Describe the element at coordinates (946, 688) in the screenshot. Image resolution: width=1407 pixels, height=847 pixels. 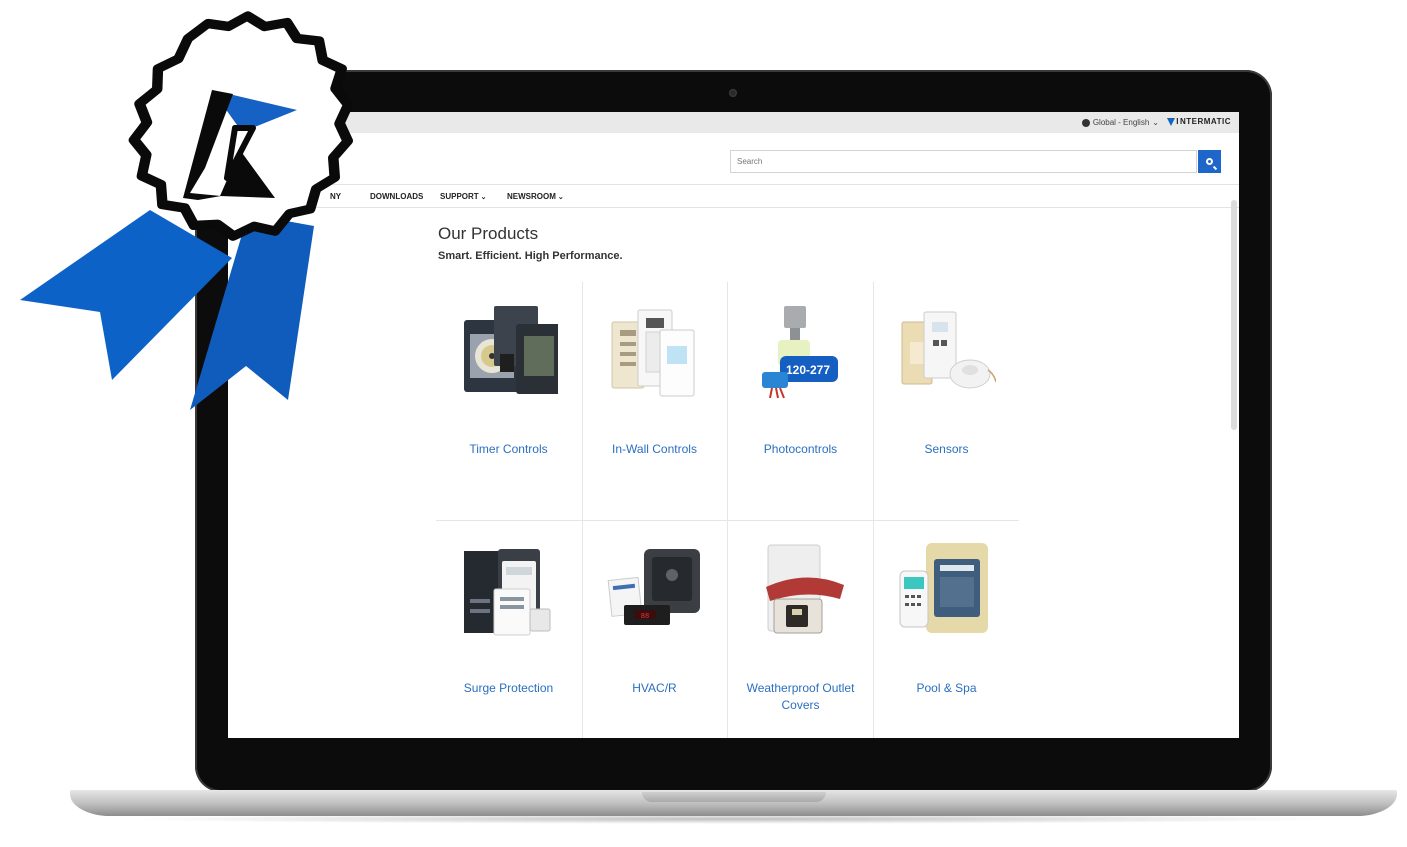
I see `product-label: Pool & Spa` at that location.